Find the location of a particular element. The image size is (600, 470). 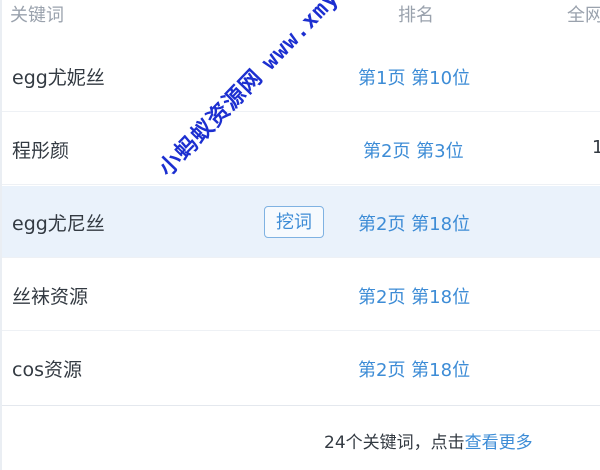

view-more-link: 查看更多 is located at coordinates (499, 443).